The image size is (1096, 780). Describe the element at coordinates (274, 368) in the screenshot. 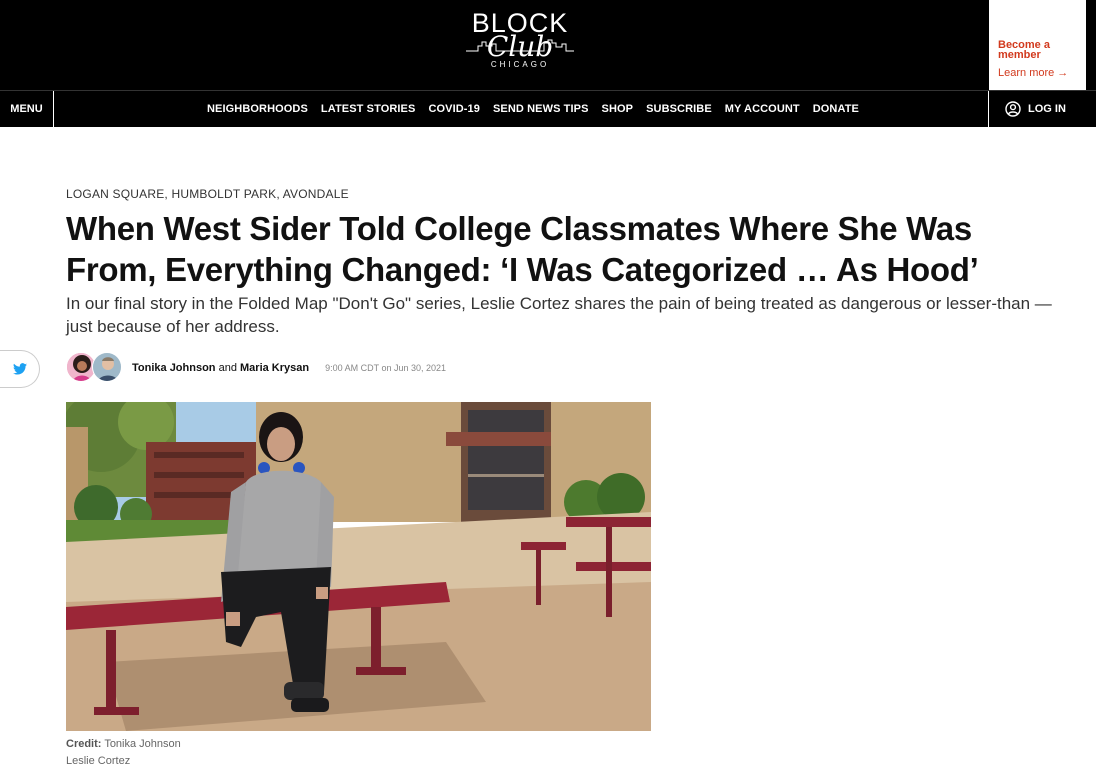

I see `author-link-2: Maria Krysan` at that location.